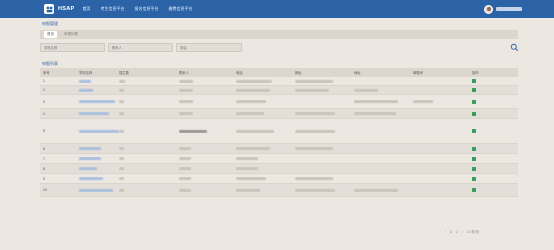 The width and height of the screenshot is (554, 250). I want to click on row-index: 1, so click(44, 81).